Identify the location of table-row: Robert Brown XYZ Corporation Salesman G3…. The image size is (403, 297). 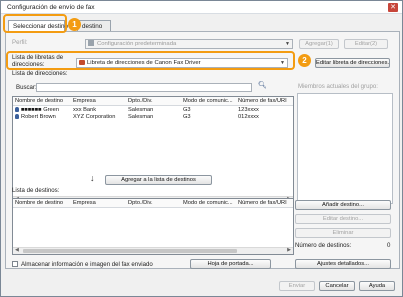
(153, 117).